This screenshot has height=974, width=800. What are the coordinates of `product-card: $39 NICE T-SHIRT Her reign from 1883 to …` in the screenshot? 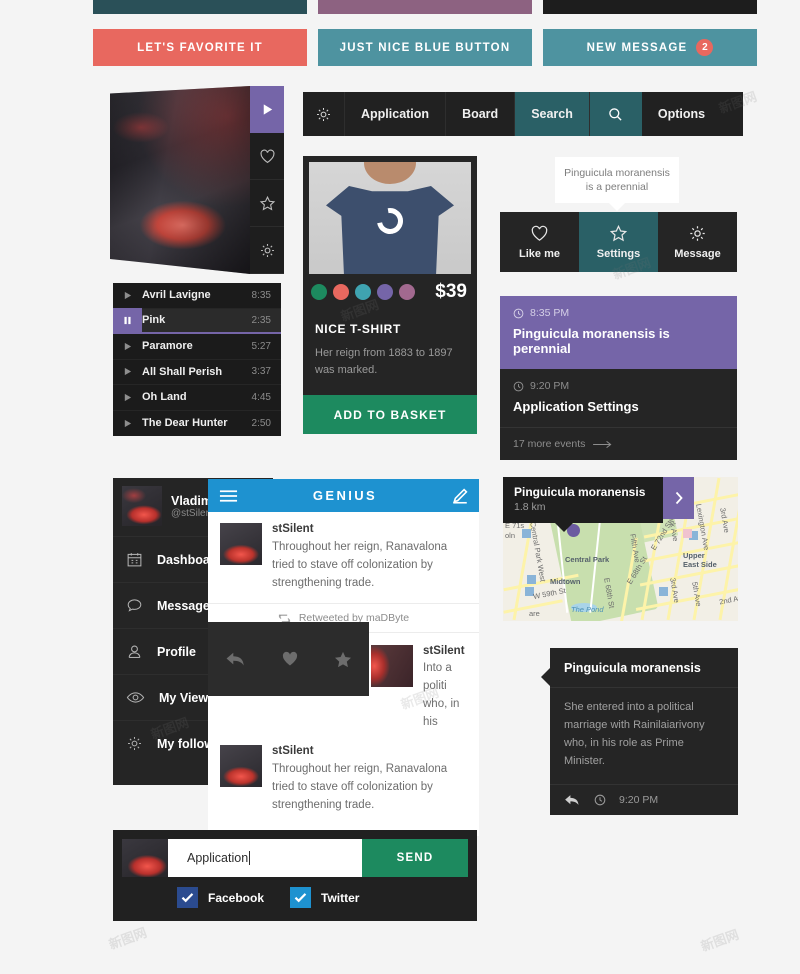 It's located at (390, 295).